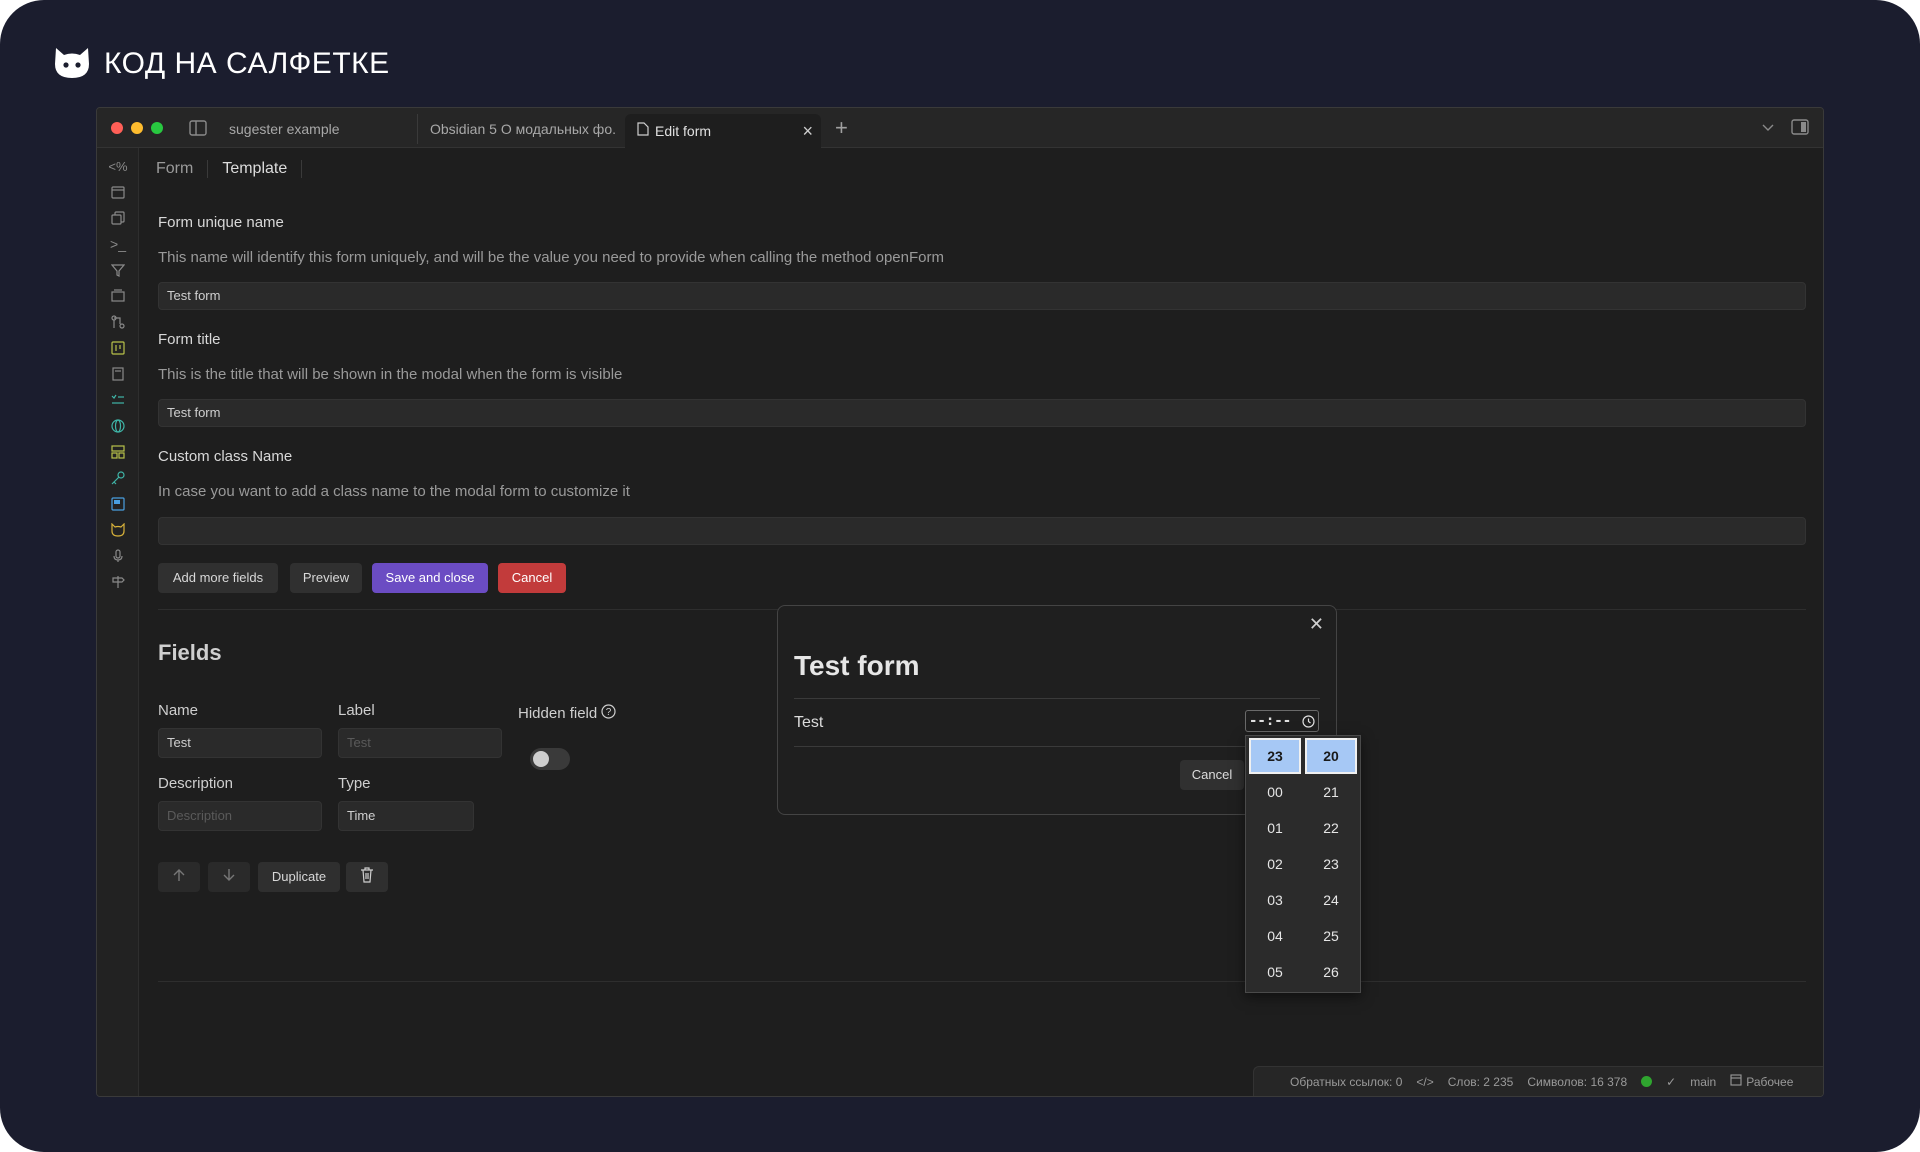 The height and width of the screenshot is (1152, 1920). I want to click on clock-icon, so click(1308, 724).